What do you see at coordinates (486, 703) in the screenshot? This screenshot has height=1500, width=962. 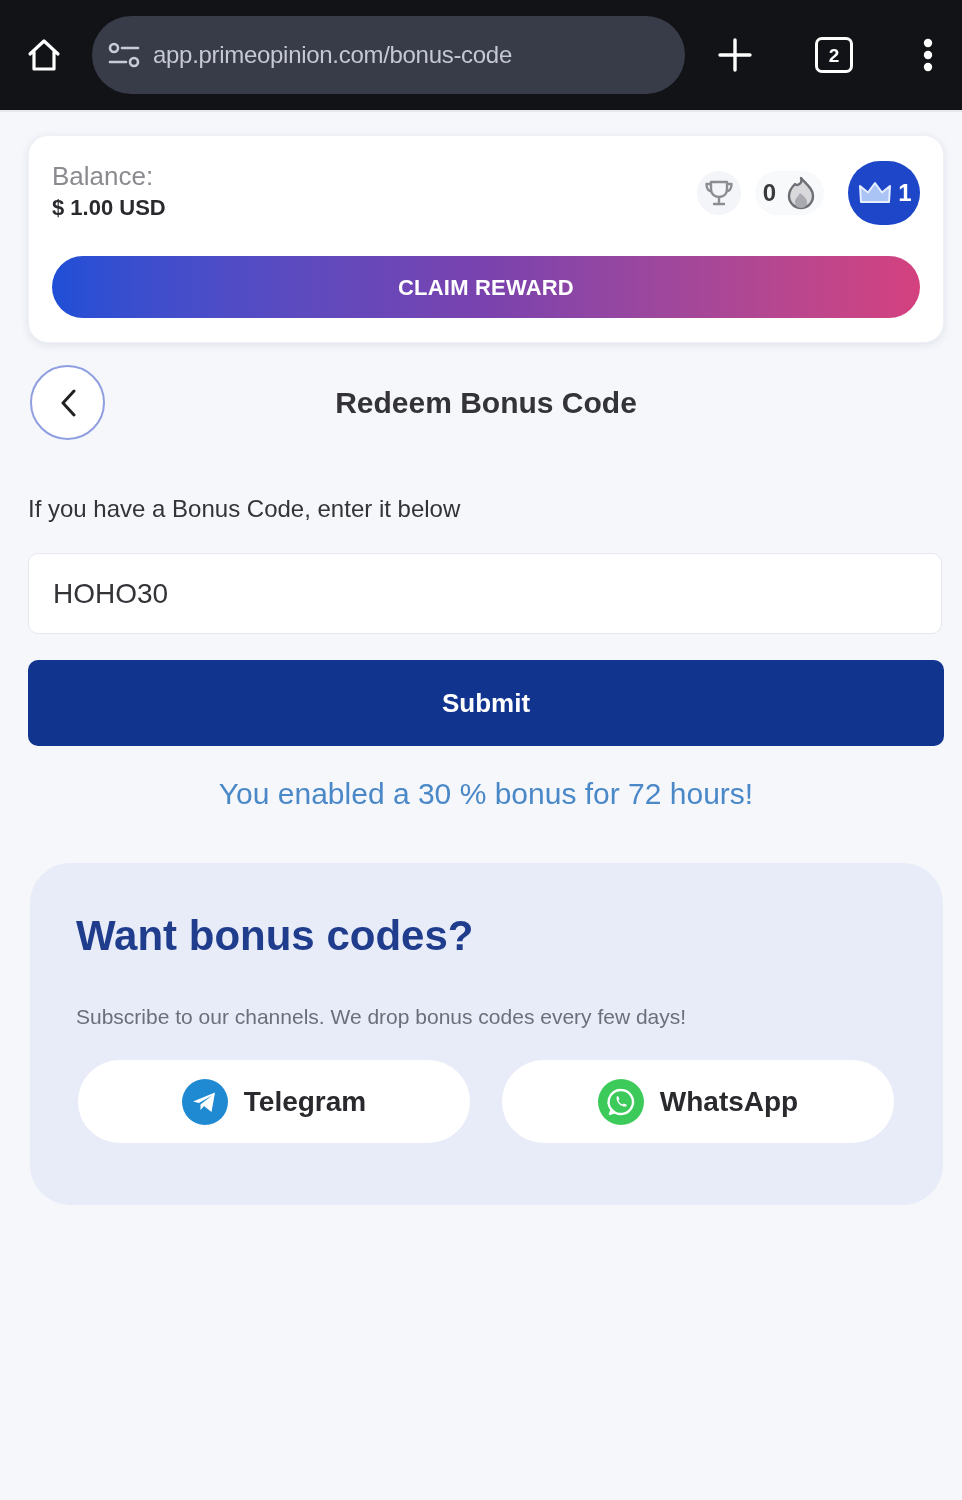 I see `submit-button: Submit` at bounding box center [486, 703].